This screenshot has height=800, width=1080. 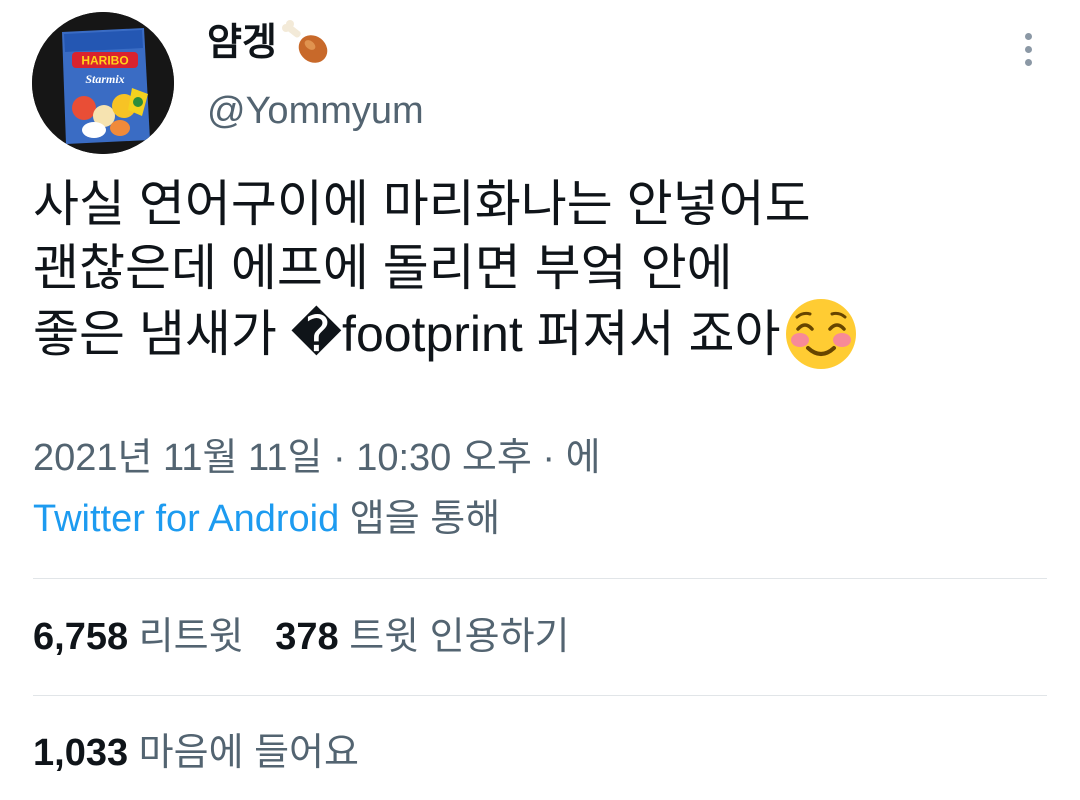 I want to click on poultry-leg-emoji-icon, so click(x=304, y=41).